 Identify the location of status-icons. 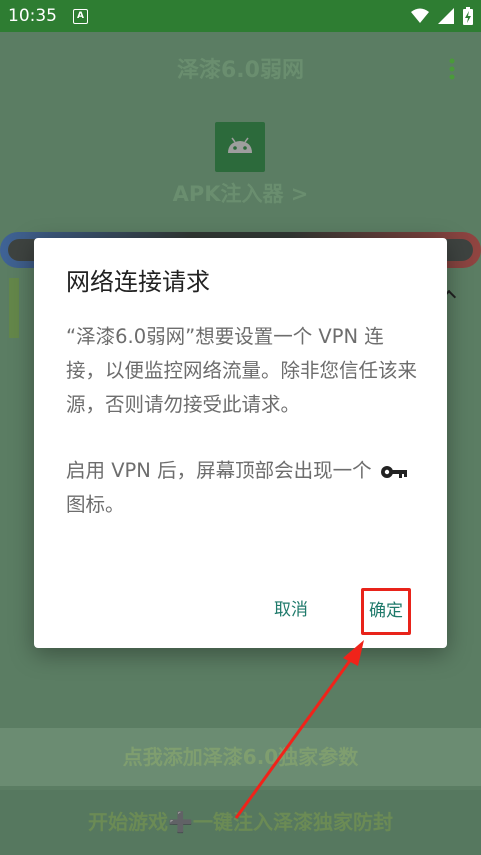
(442, 16).